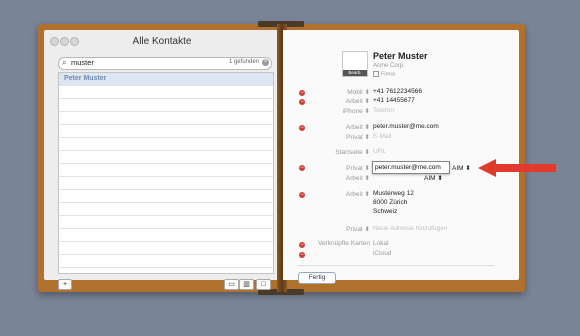  I want to click on address-placeholder: Neue Adresse hinzufügen, so click(410, 228).